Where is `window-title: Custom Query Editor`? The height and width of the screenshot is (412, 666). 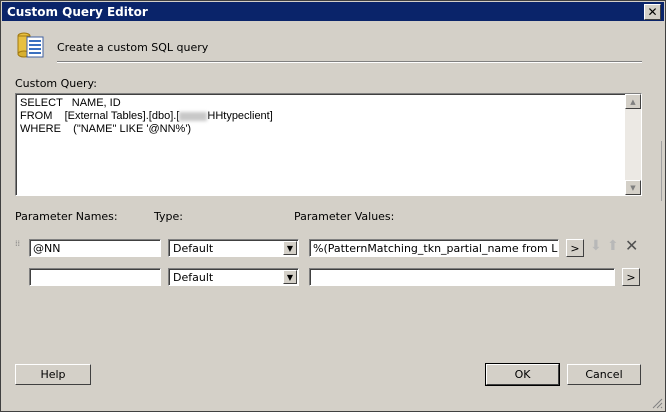
window-title: Custom Query Editor is located at coordinates (77, 12).